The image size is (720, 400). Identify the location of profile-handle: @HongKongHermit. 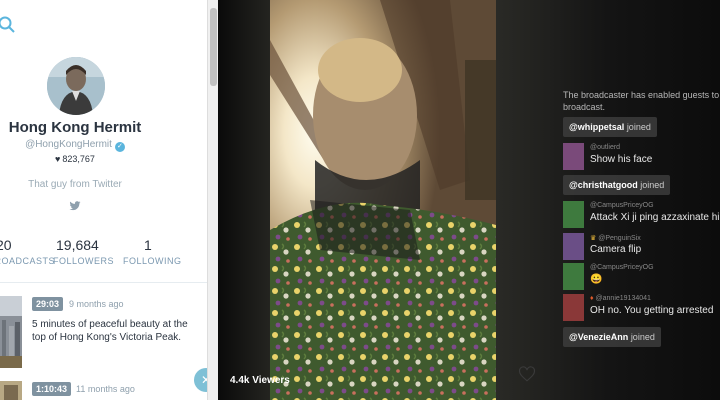
(68, 144).